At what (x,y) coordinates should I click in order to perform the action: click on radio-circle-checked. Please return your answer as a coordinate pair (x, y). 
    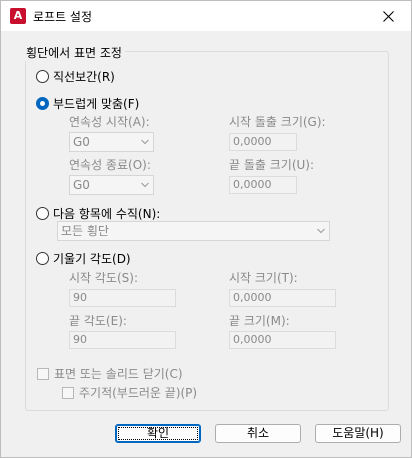
    Looking at the image, I should click on (42, 103).